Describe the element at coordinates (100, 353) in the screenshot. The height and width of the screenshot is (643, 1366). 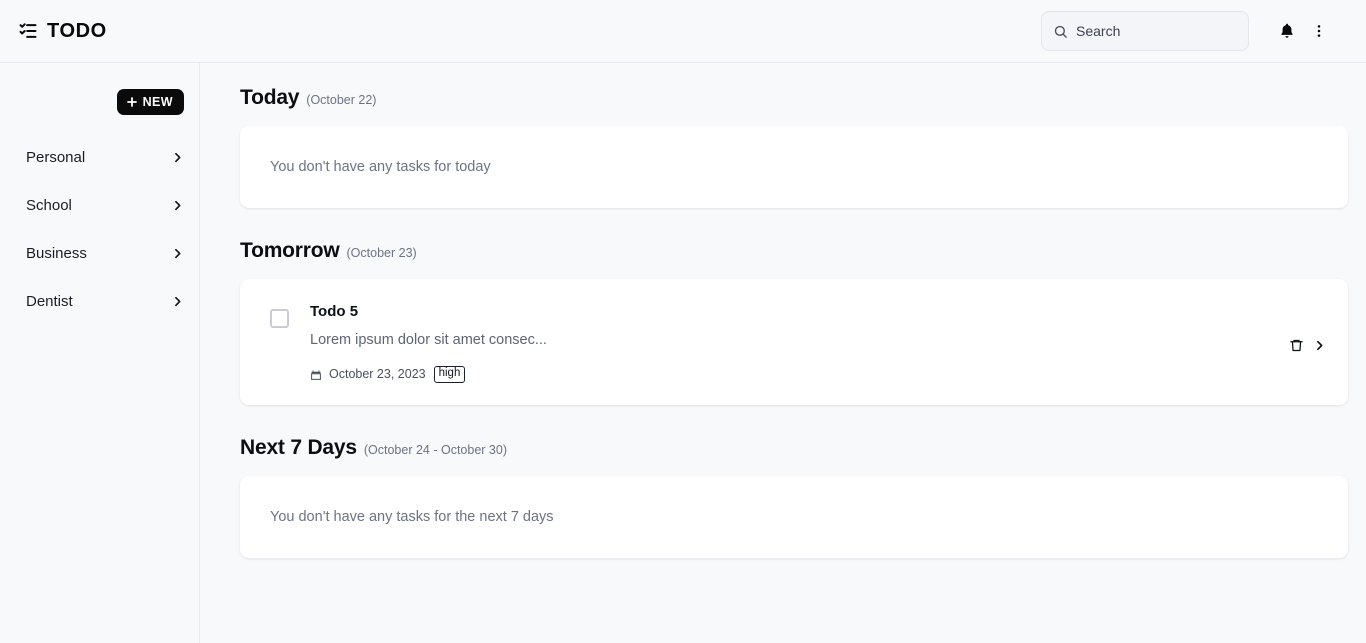
I see `sidebar: NEW Personal School Business Dentist` at that location.